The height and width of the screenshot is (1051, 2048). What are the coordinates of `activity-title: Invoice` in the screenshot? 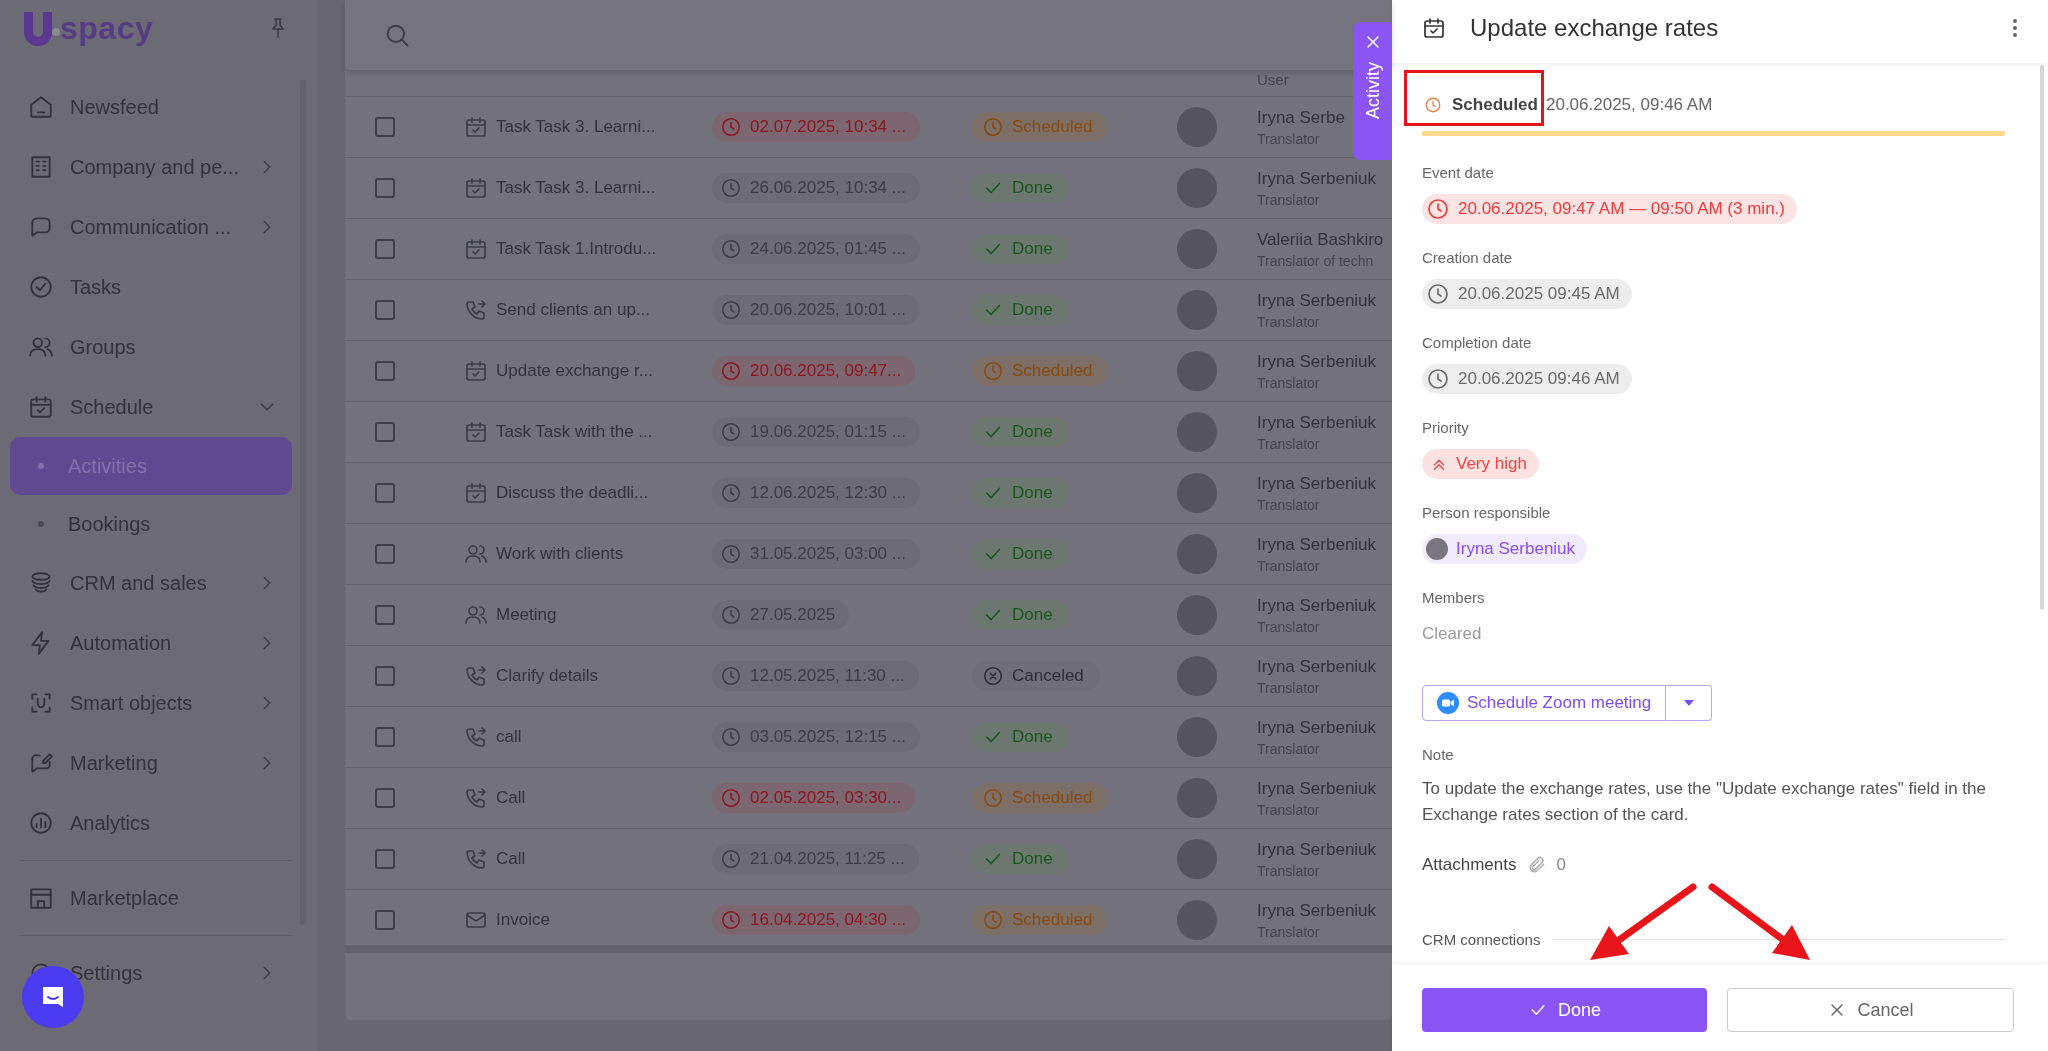 It's located at (604, 920).